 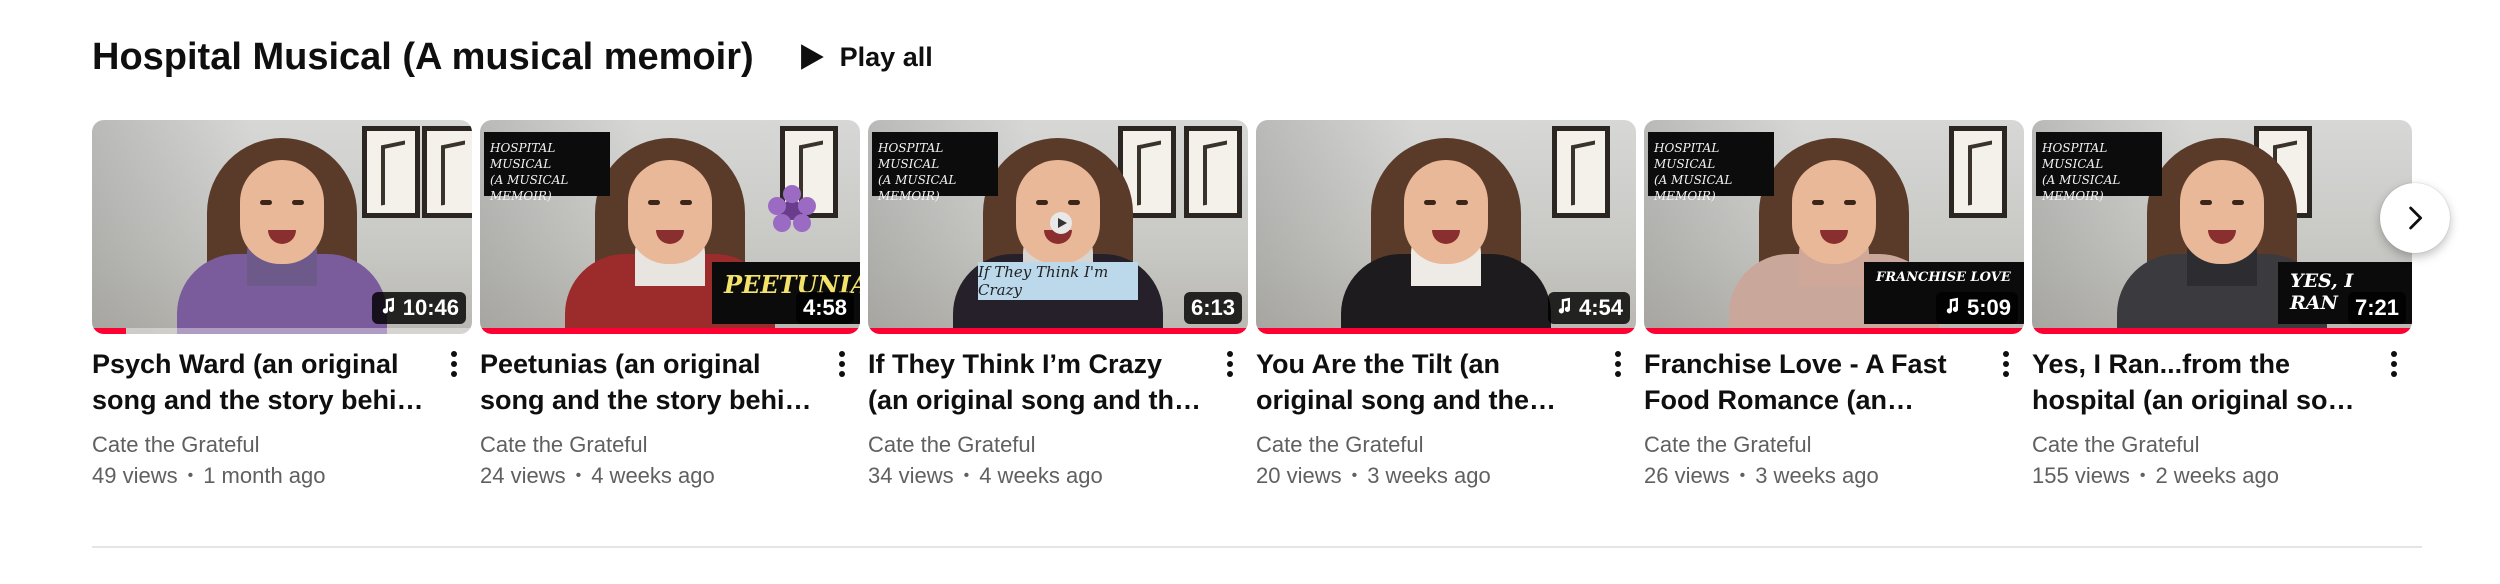 I want to click on chevron-right-icon, so click(x=2415, y=218).